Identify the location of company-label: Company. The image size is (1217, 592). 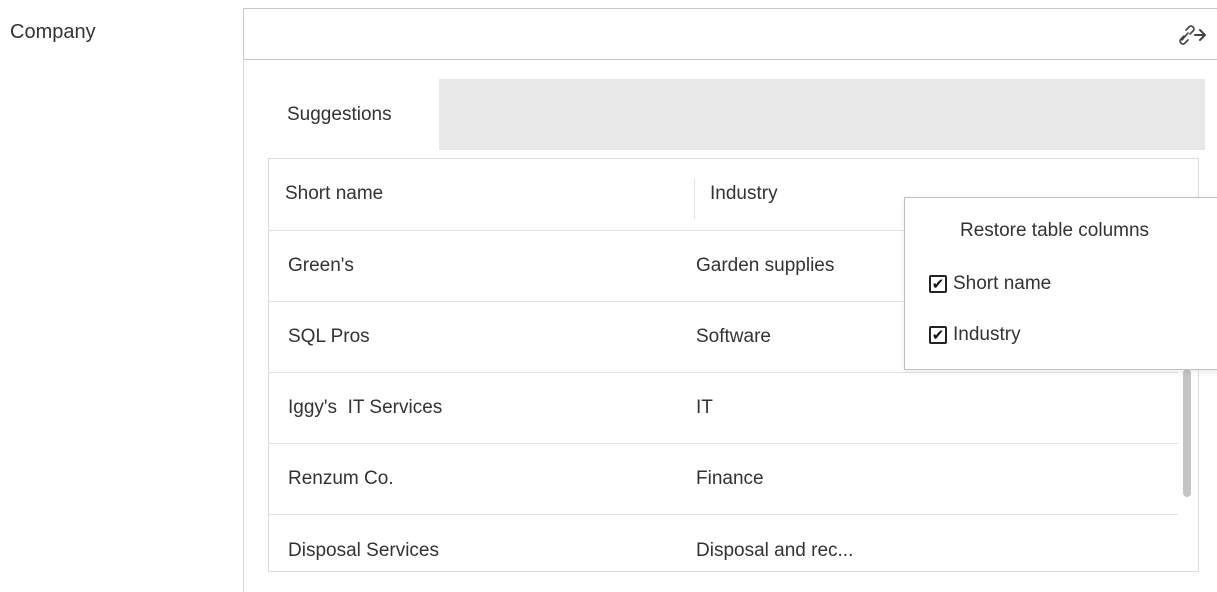
(53, 32).